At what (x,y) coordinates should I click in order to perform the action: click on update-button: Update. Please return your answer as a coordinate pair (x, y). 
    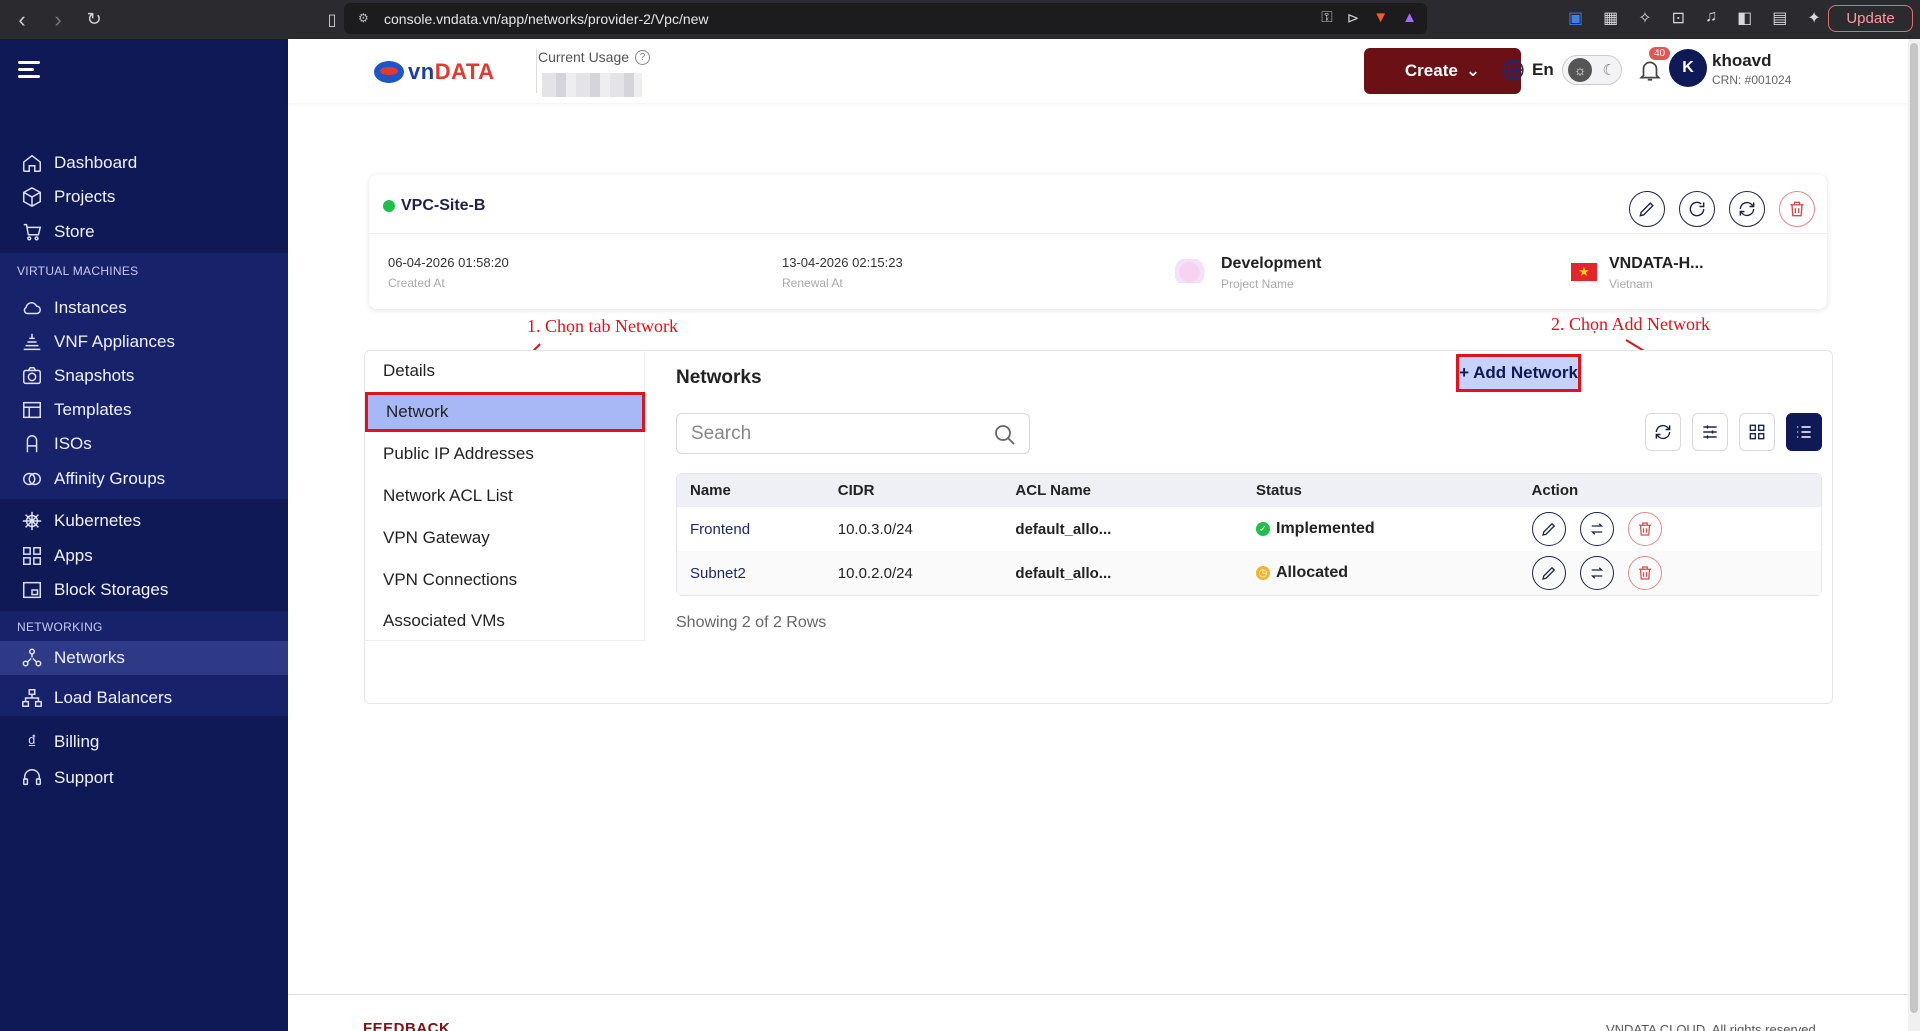
    Looking at the image, I should click on (1870, 18).